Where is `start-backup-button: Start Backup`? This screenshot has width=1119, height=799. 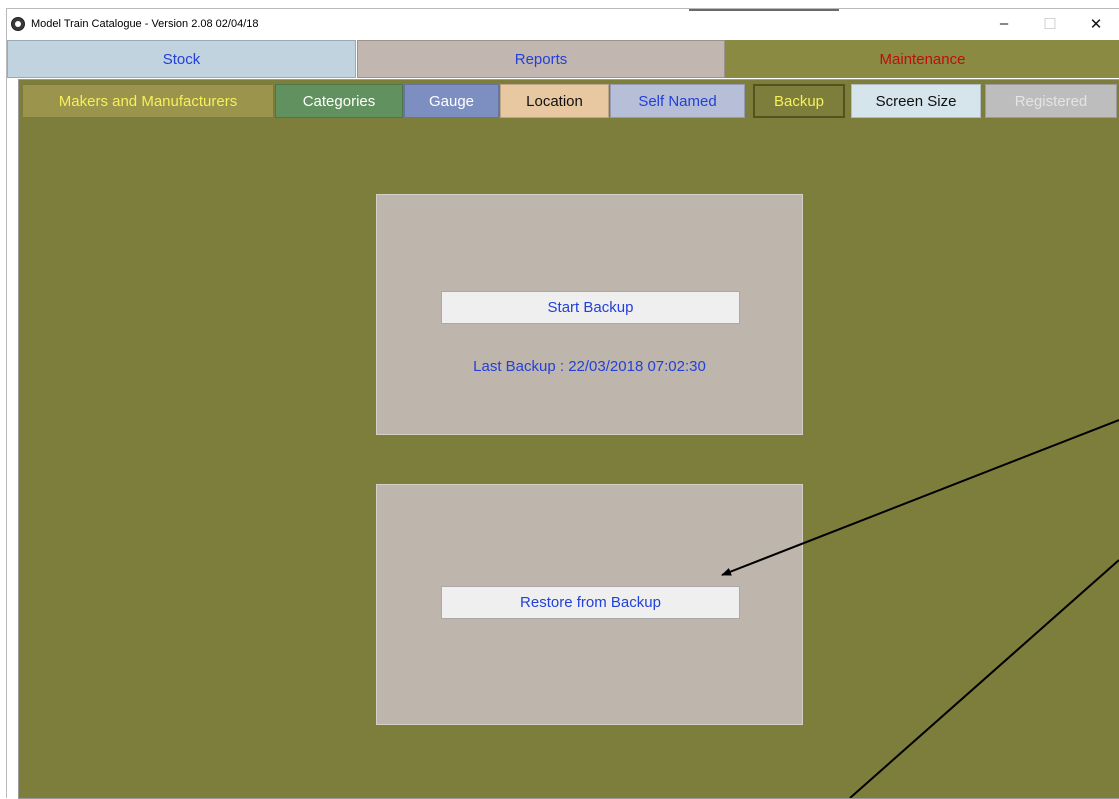 start-backup-button: Start Backup is located at coordinates (590, 307).